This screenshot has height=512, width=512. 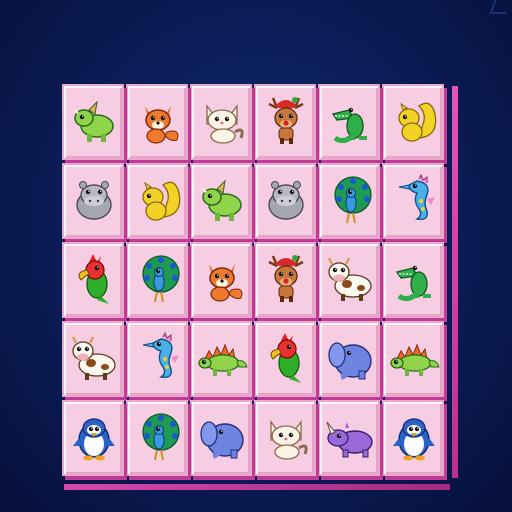 I want to click on tile-r1-c2, so click(x=157, y=122).